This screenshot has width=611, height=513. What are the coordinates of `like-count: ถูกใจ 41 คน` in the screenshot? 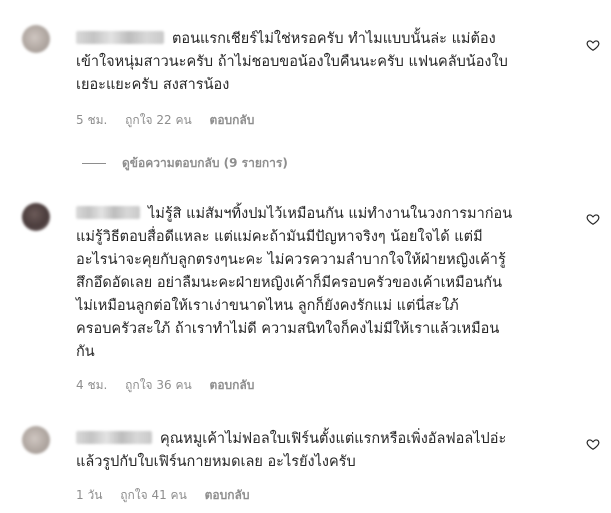 It's located at (153, 495).